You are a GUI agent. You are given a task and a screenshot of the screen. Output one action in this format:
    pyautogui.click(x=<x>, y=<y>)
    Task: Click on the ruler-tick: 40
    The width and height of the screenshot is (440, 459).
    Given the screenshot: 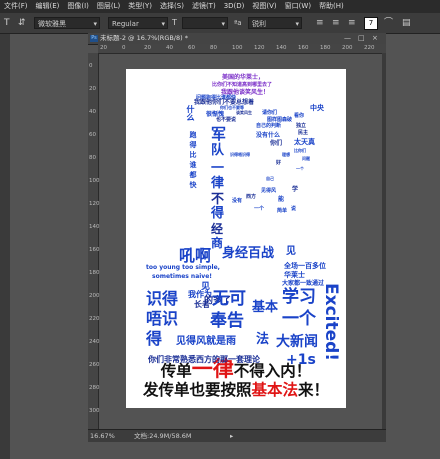 What is the action you would take?
    pyautogui.click(x=169, y=48)
    